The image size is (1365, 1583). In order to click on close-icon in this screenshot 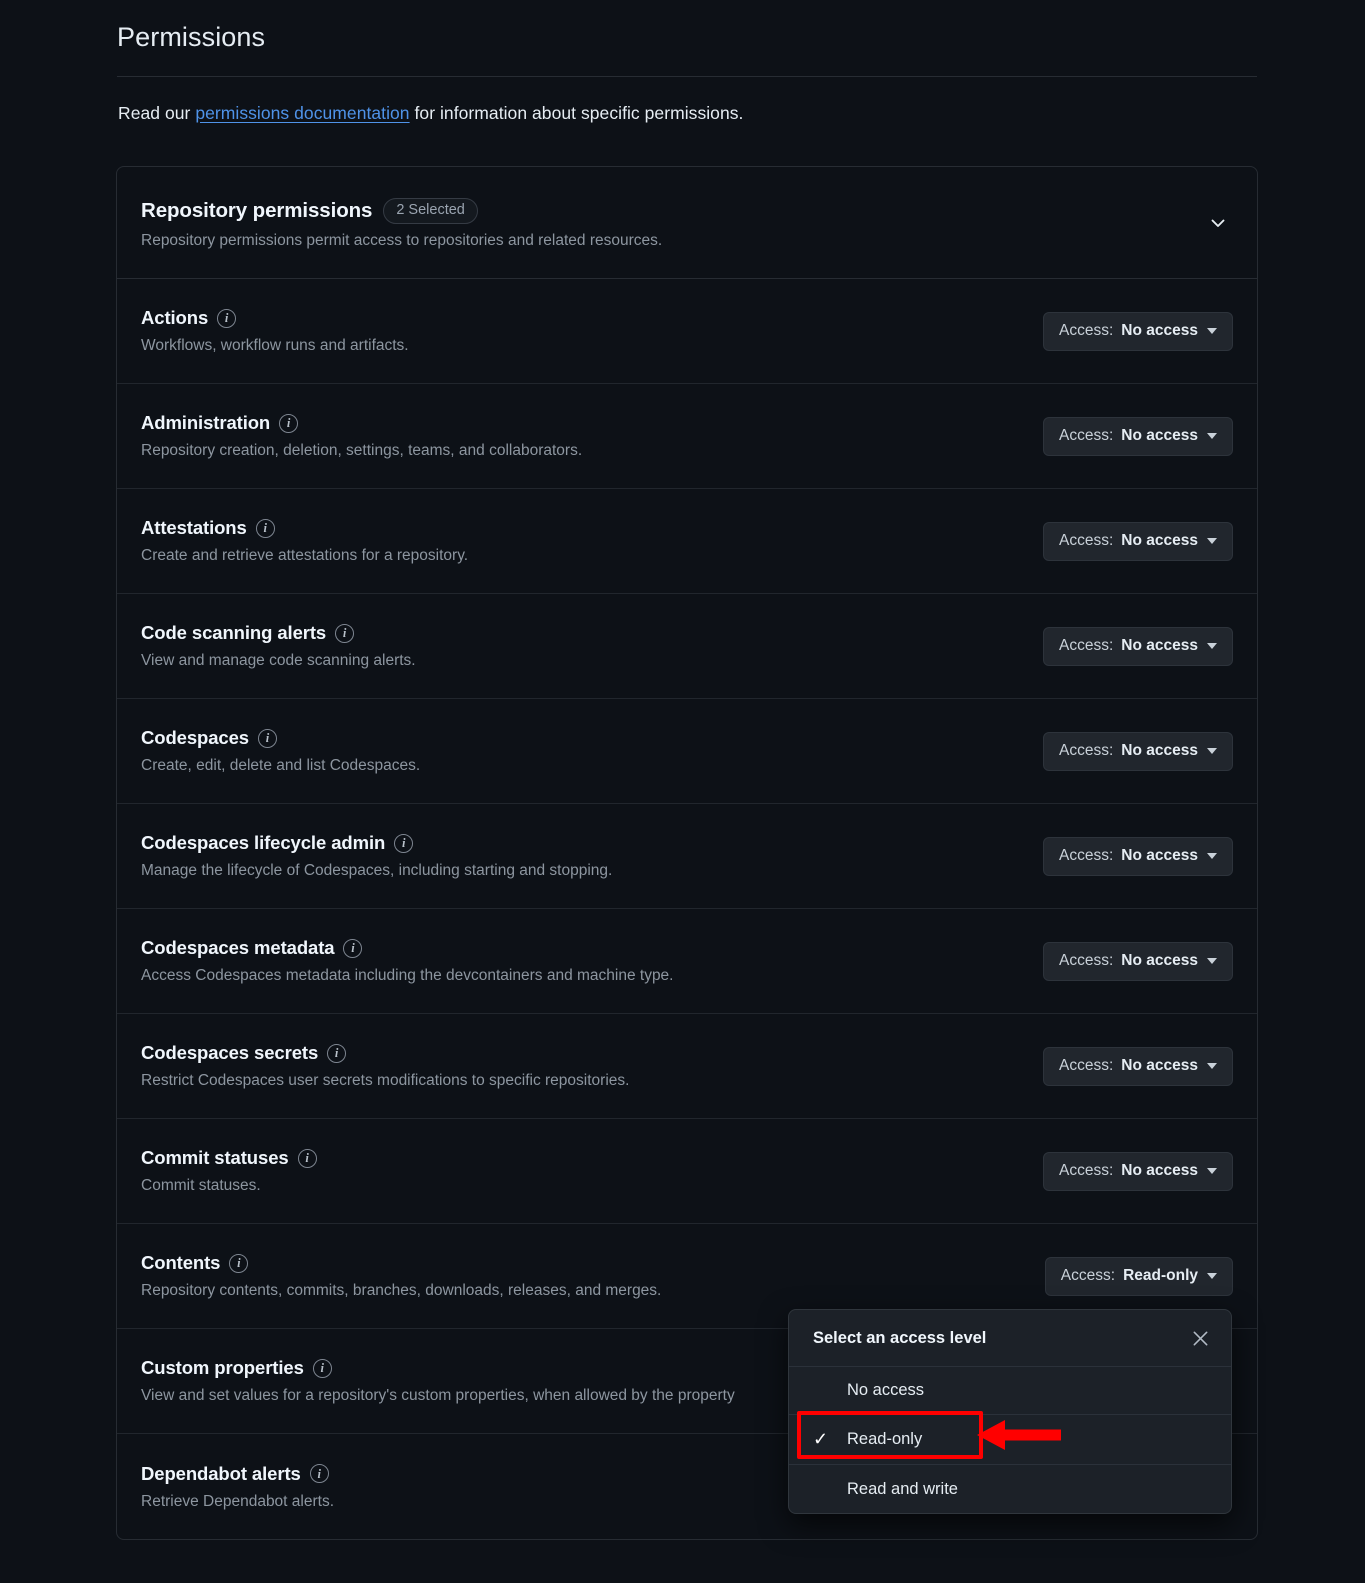, I will do `click(1200, 1338)`.